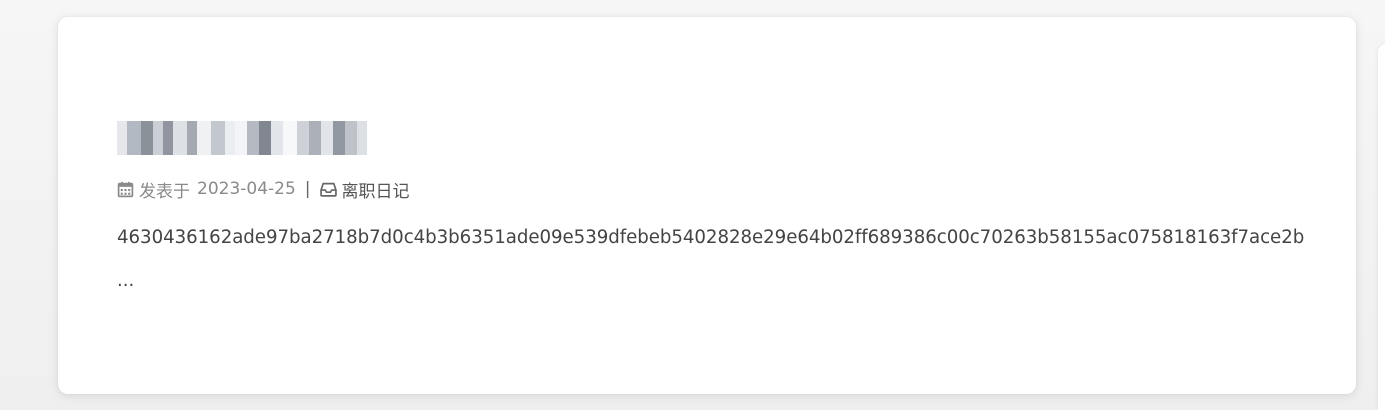  Describe the element at coordinates (328, 189) in the screenshot. I see `inbox-icon` at that location.